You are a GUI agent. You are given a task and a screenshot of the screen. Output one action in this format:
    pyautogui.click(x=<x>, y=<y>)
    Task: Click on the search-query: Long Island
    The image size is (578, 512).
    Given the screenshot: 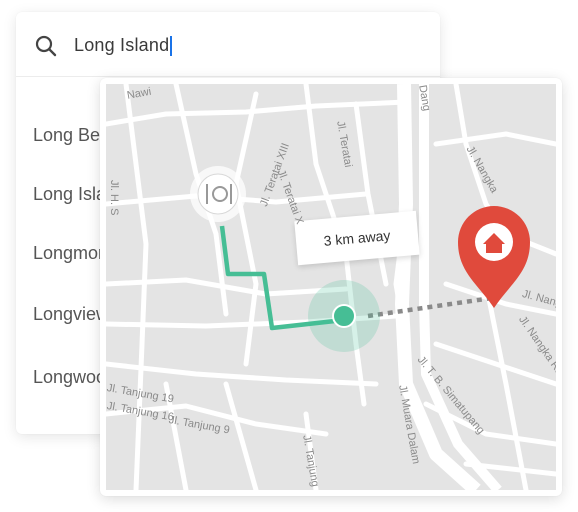 What is the action you would take?
    pyautogui.click(x=122, y=45)
    